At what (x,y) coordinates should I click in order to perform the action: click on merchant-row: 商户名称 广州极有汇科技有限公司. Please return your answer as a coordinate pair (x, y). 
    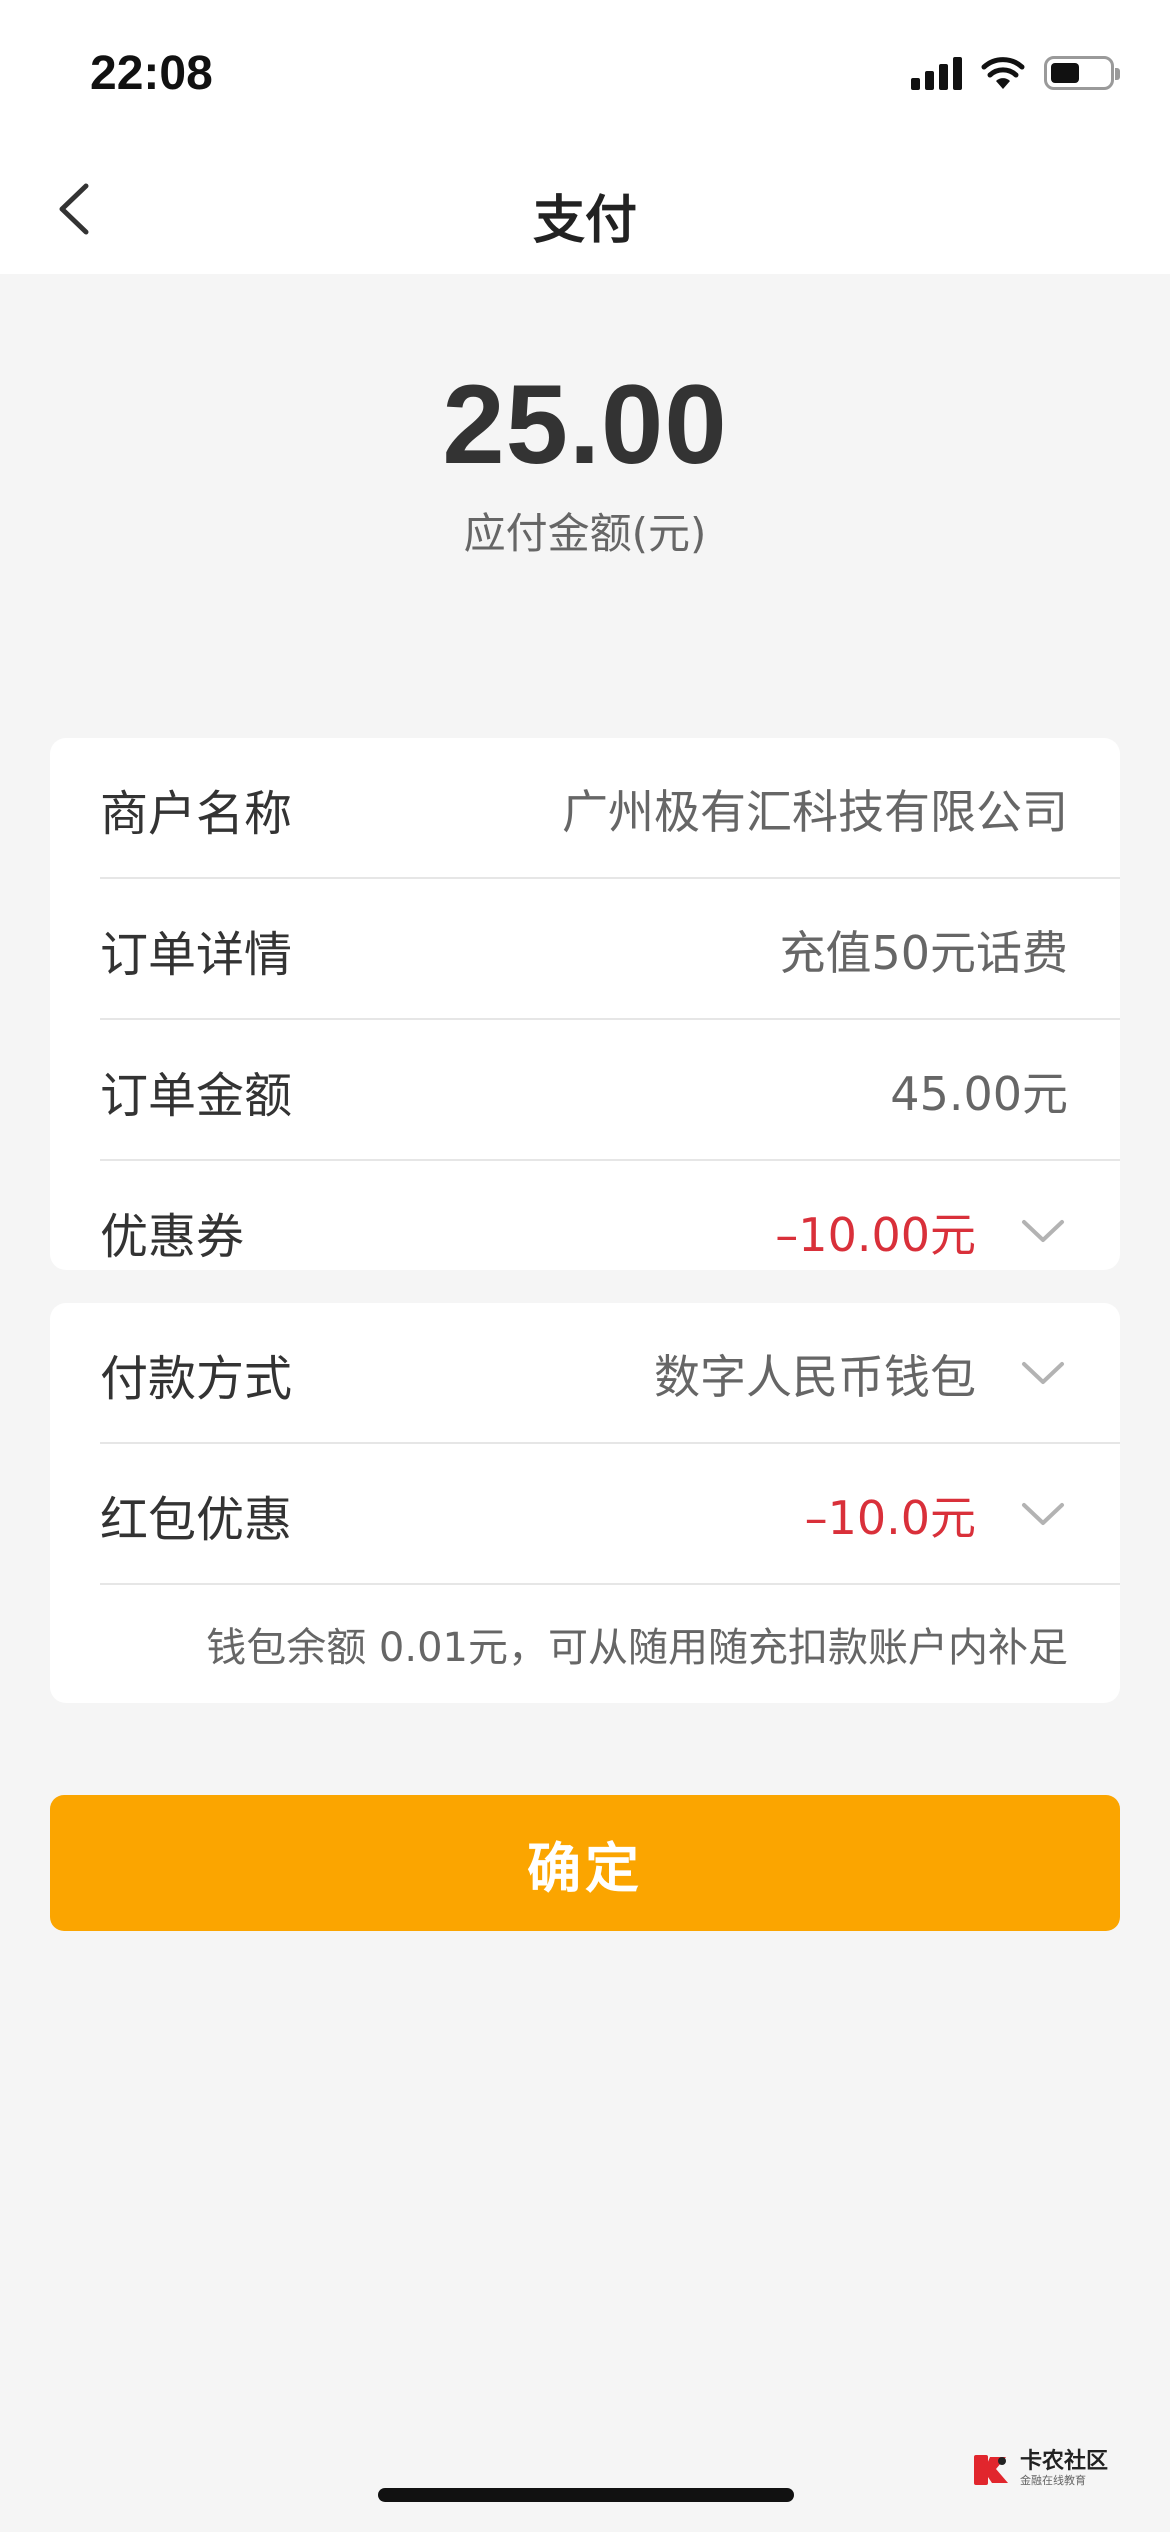
    Looking at the image, I should click on (585, 808).